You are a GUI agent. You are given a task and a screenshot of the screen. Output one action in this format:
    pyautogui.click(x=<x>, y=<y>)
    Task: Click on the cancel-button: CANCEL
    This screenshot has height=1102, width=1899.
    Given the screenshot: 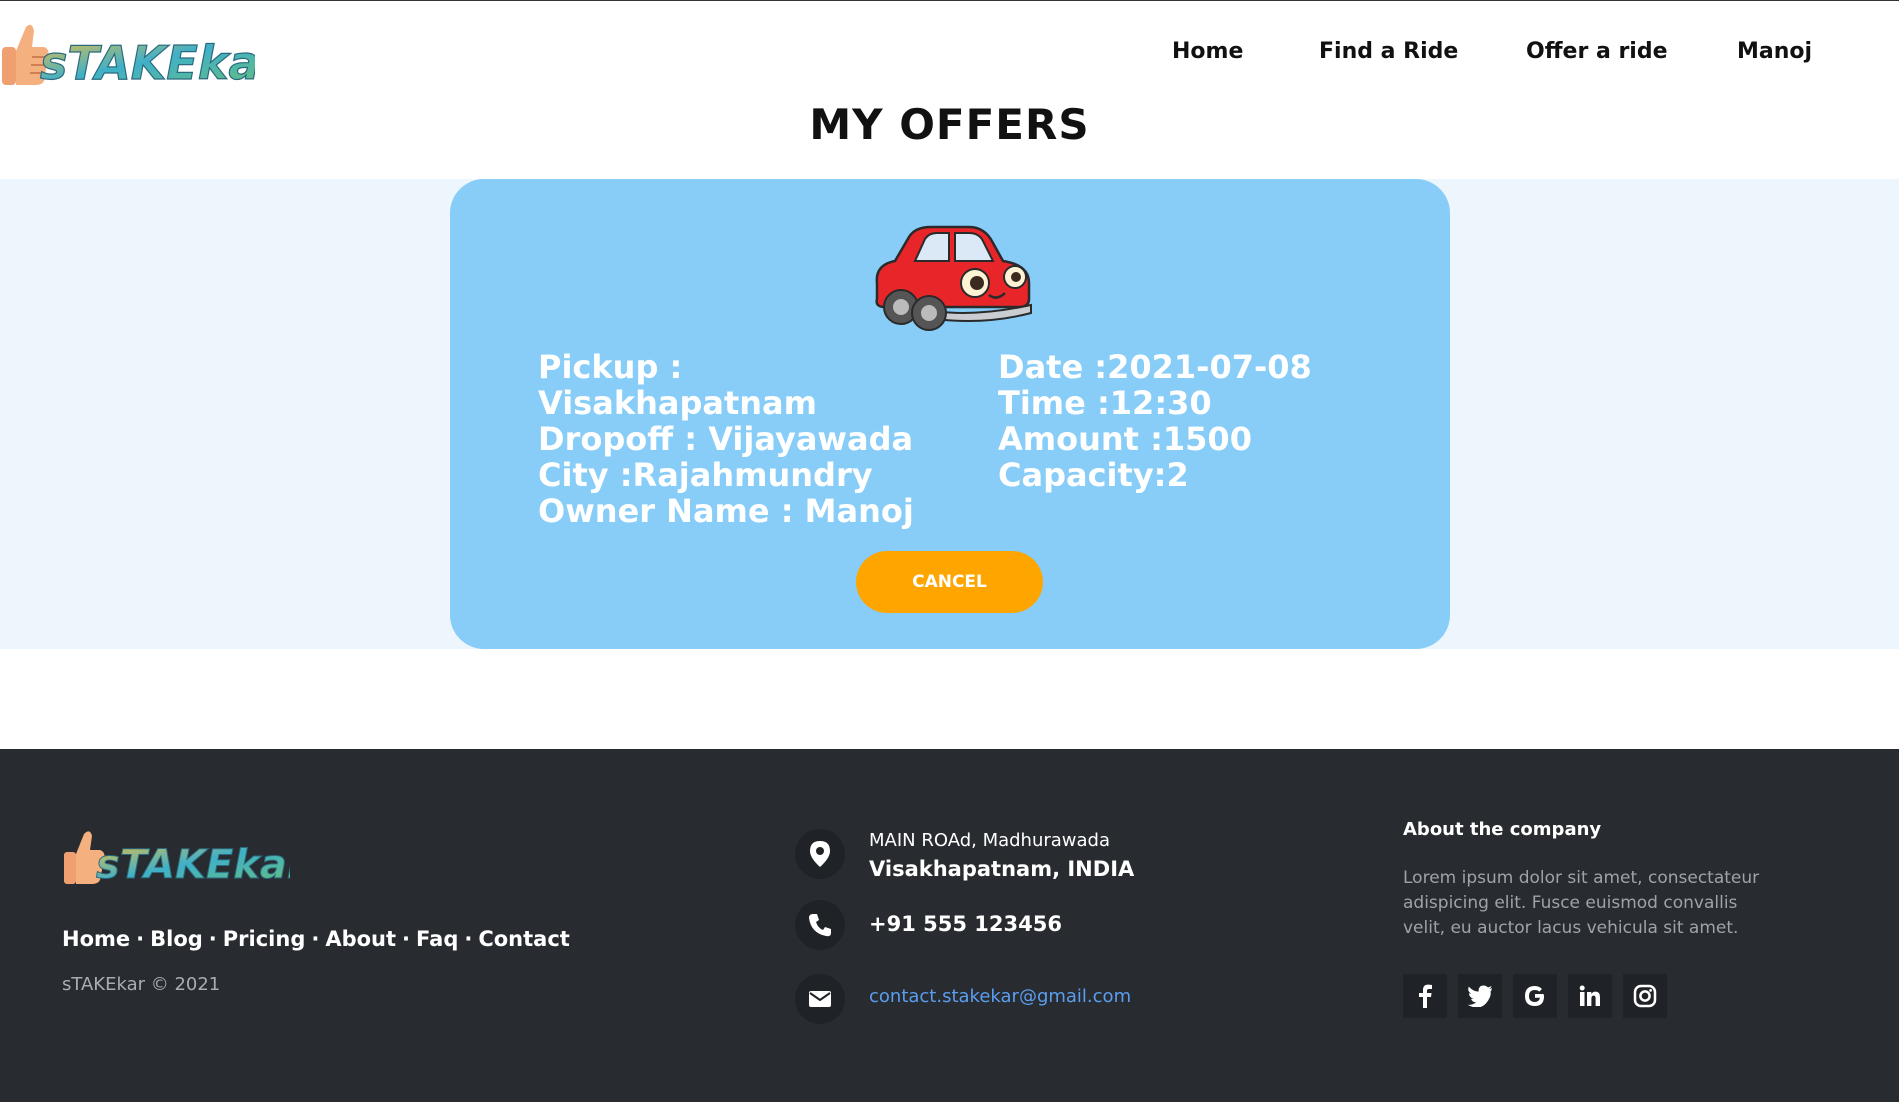 What is the action you would take?
    pyautogui.click(x=949, y=582)
    